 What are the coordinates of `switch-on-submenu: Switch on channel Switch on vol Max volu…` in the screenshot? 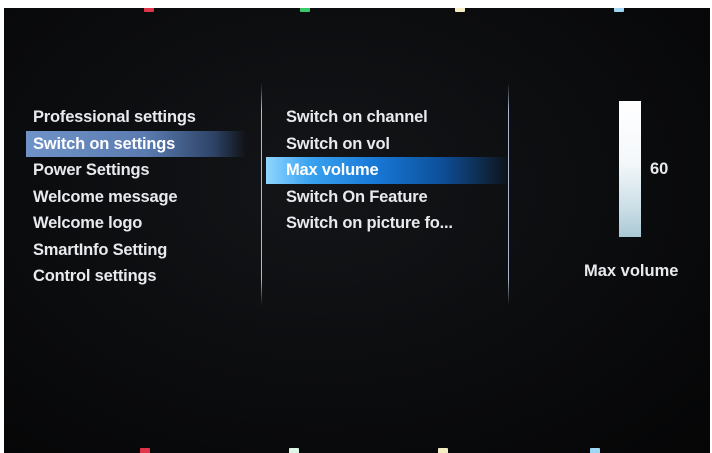 It's located at (388, 170).